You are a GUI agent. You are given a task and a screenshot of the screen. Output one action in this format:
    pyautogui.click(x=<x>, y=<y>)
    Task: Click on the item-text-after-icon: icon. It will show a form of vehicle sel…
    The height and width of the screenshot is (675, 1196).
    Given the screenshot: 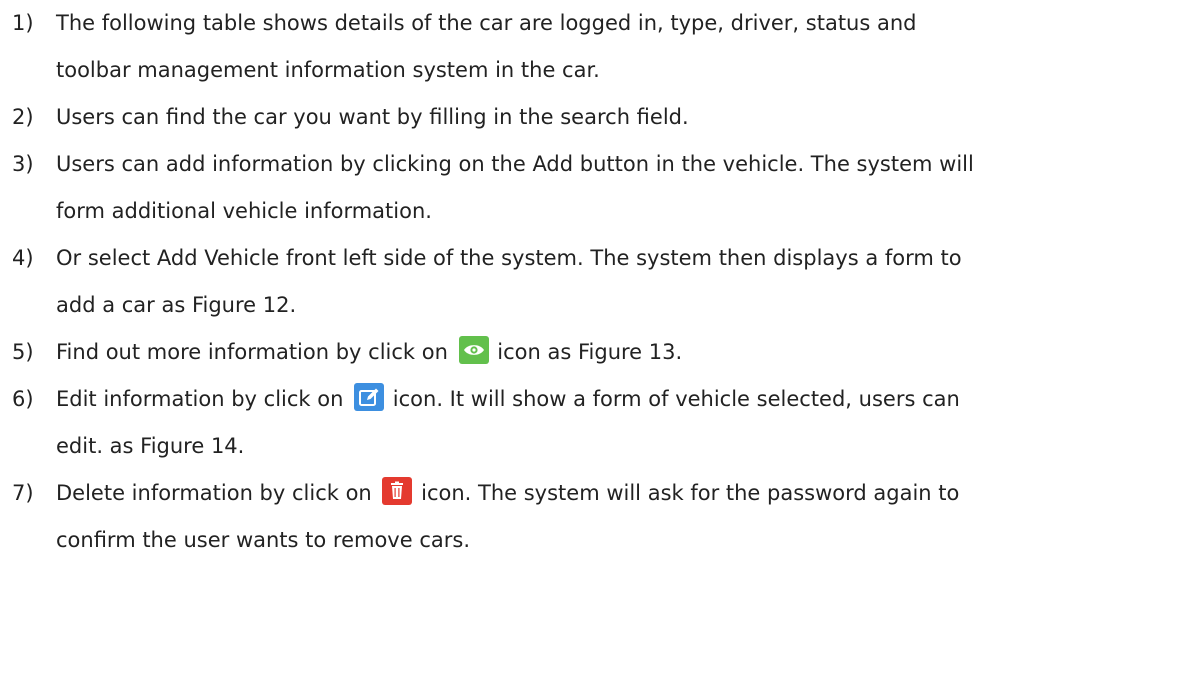 What is the action you would take?
    pyautogui.click(x=676, y=399)
    